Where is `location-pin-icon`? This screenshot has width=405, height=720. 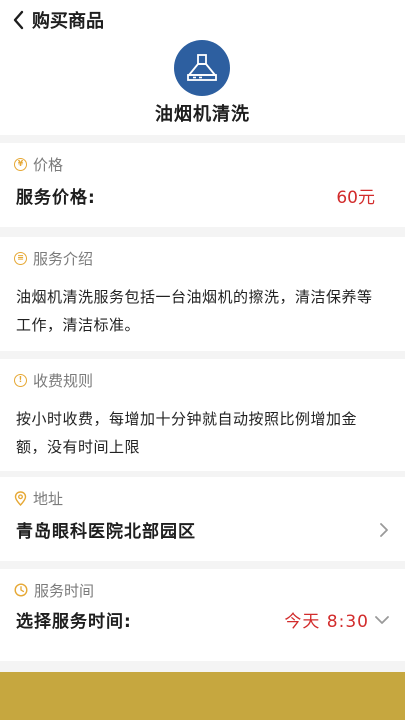
location-pin-icon is located at coordinates (20, 498).